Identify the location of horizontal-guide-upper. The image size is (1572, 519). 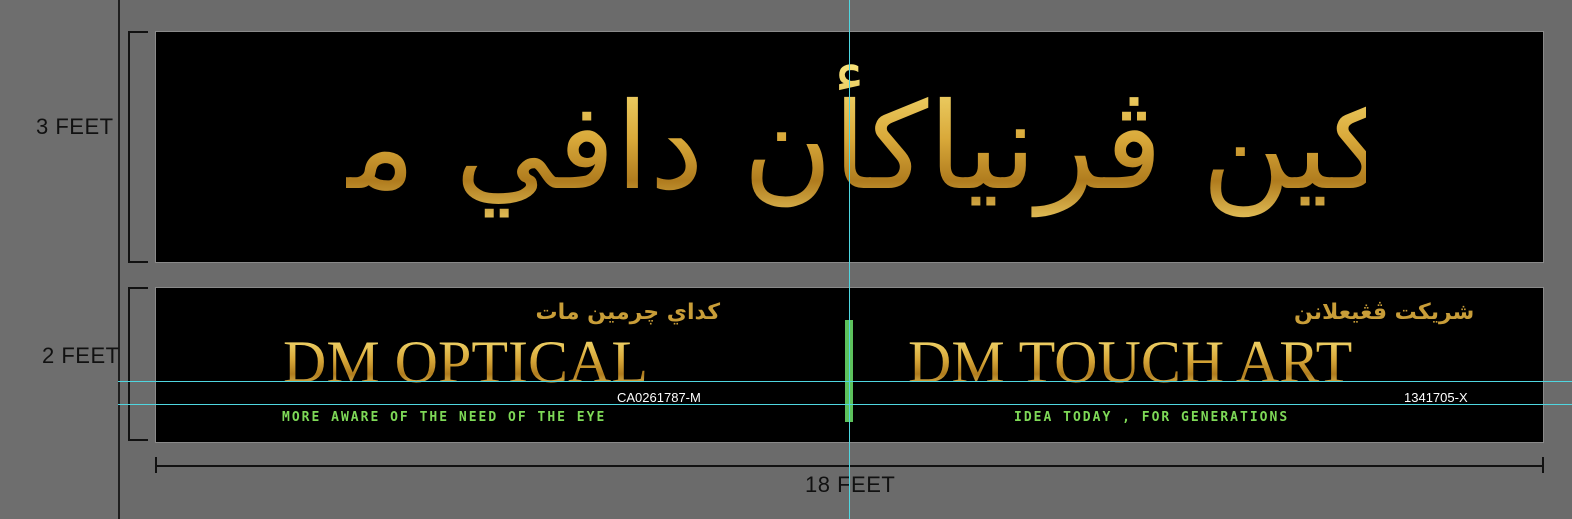
(845, 381).